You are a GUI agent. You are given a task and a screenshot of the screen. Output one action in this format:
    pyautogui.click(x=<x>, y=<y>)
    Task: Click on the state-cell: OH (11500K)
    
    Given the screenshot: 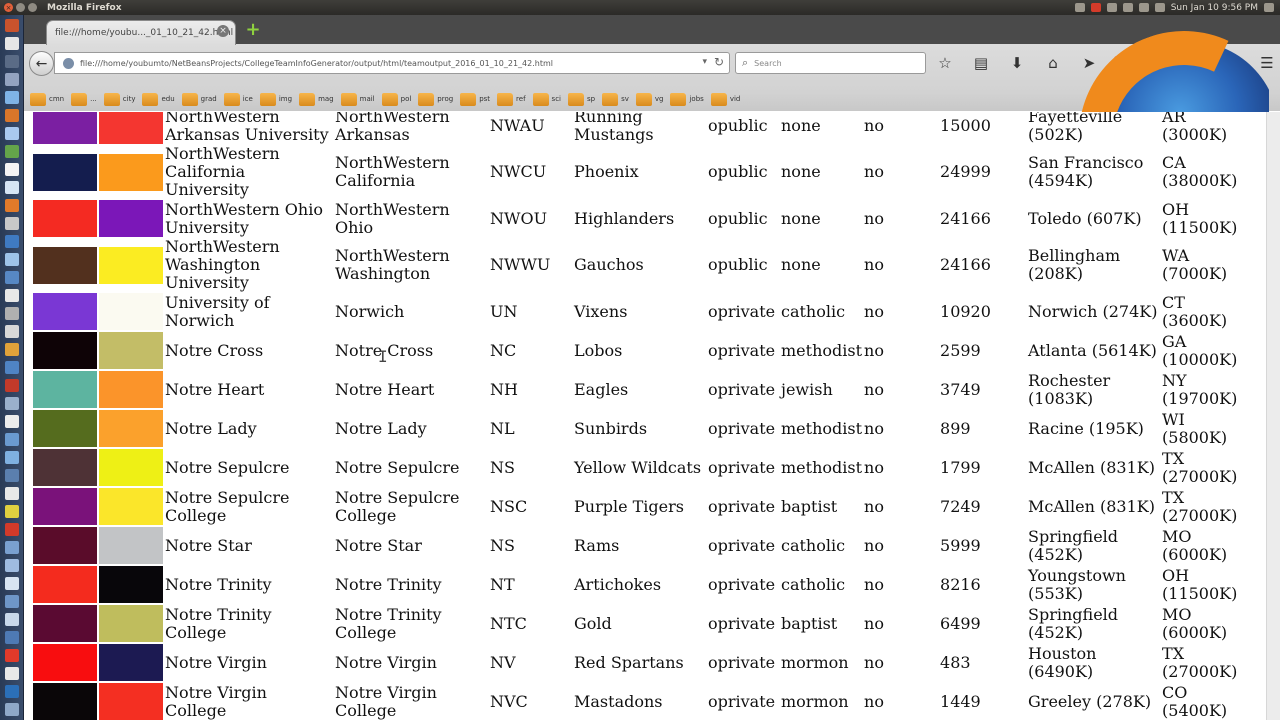 What is the action you would take?
    pyautogui.click(x=1200, y=584)
    